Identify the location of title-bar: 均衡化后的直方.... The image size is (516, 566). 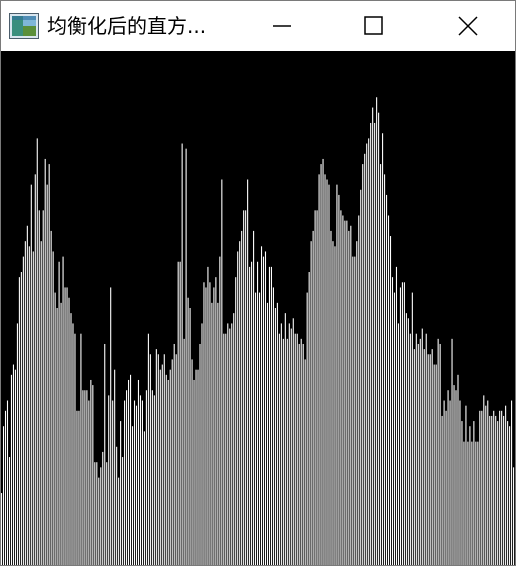
(258, 26).